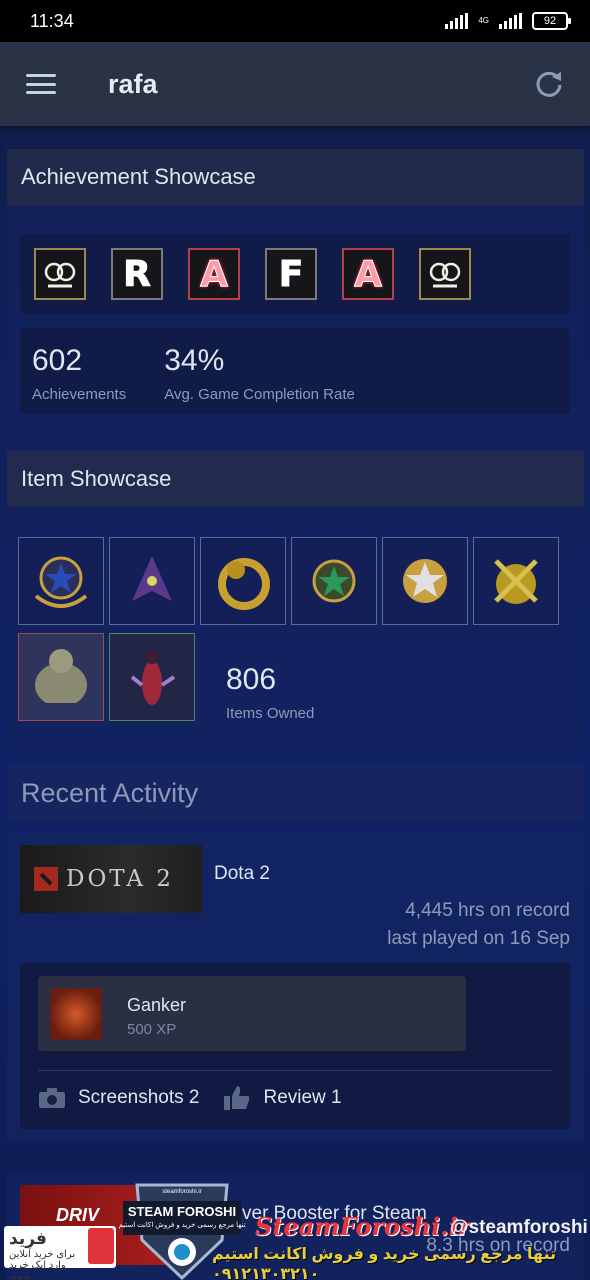  What do you see at coordinates (295, 84) in the screenshot?
I see `app-bar: rafa` at bounding box center [295, 84].